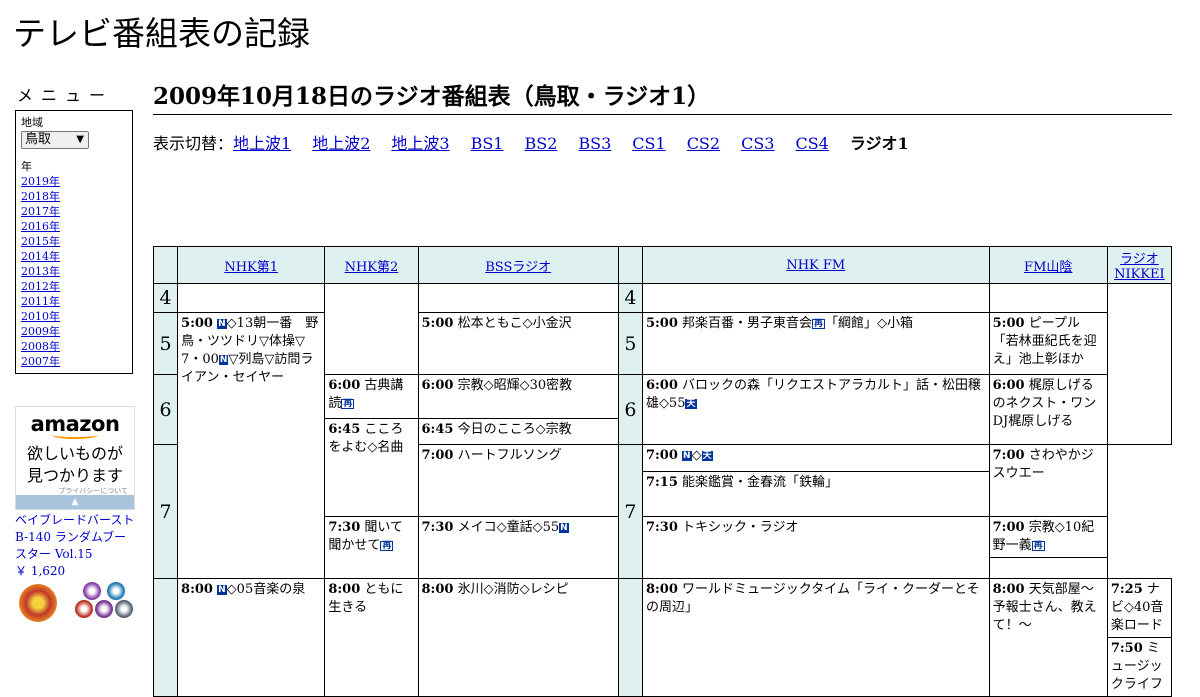 The image size is (1200, 697). What do you see at coordinates (74, 226) in the screenshot?
I see `year-link-2016: 2016年` at bounding box center [74, 226].